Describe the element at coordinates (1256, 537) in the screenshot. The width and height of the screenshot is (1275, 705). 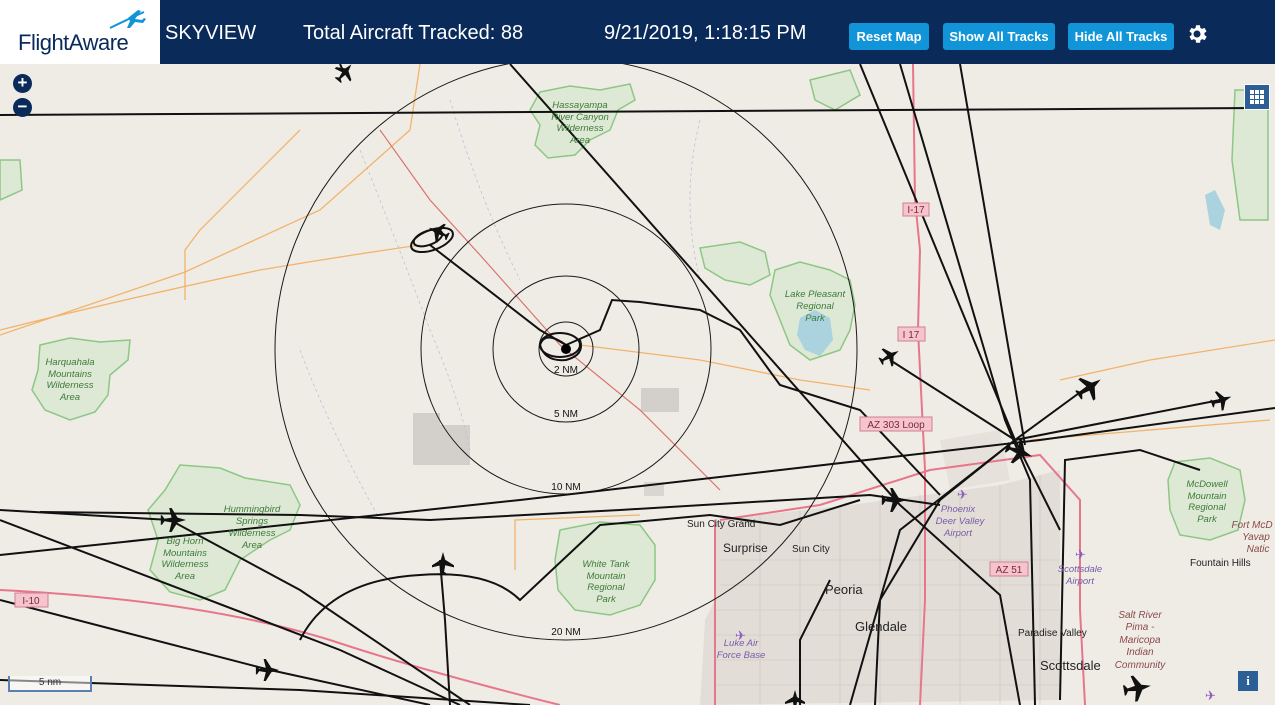
I see `place-label: Yavap` at that location.